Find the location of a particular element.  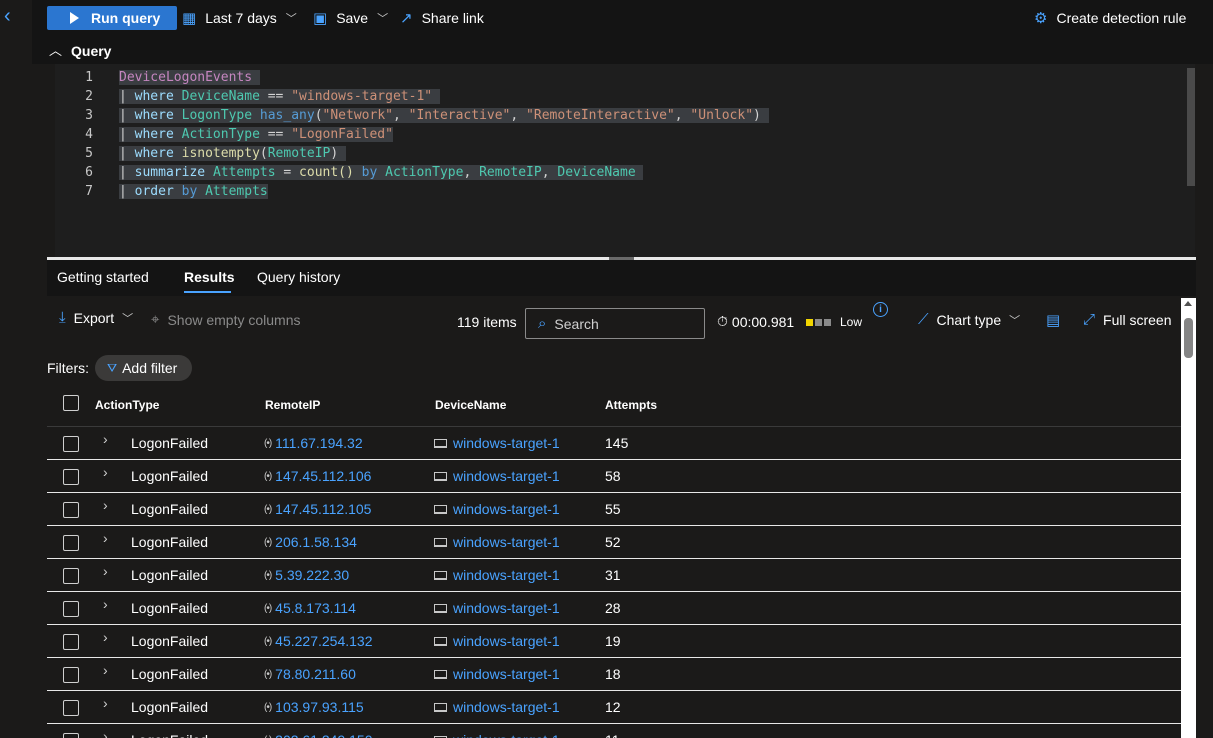

column-header-attempts: Attempts is located at coordinates (631, 405).